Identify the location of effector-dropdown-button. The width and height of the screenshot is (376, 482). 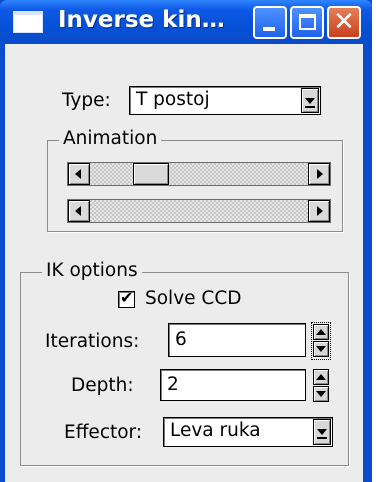
(322, 432).